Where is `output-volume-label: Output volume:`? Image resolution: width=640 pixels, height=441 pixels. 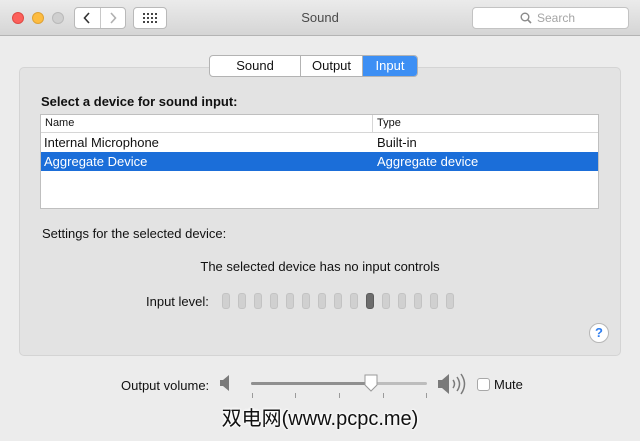
output-volume-label: Output volume: is located at coordinates (165, 385).